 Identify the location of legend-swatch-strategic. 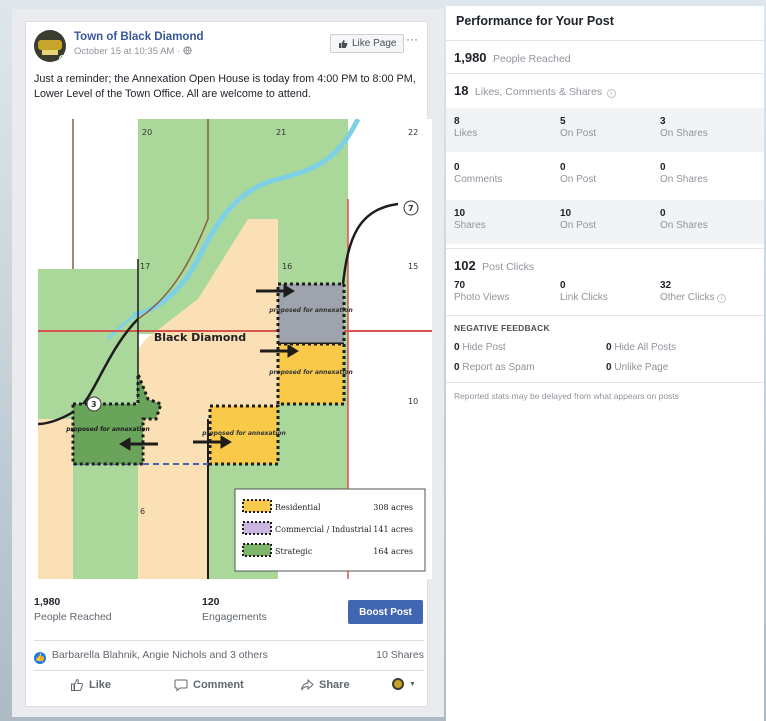
(257, 550).